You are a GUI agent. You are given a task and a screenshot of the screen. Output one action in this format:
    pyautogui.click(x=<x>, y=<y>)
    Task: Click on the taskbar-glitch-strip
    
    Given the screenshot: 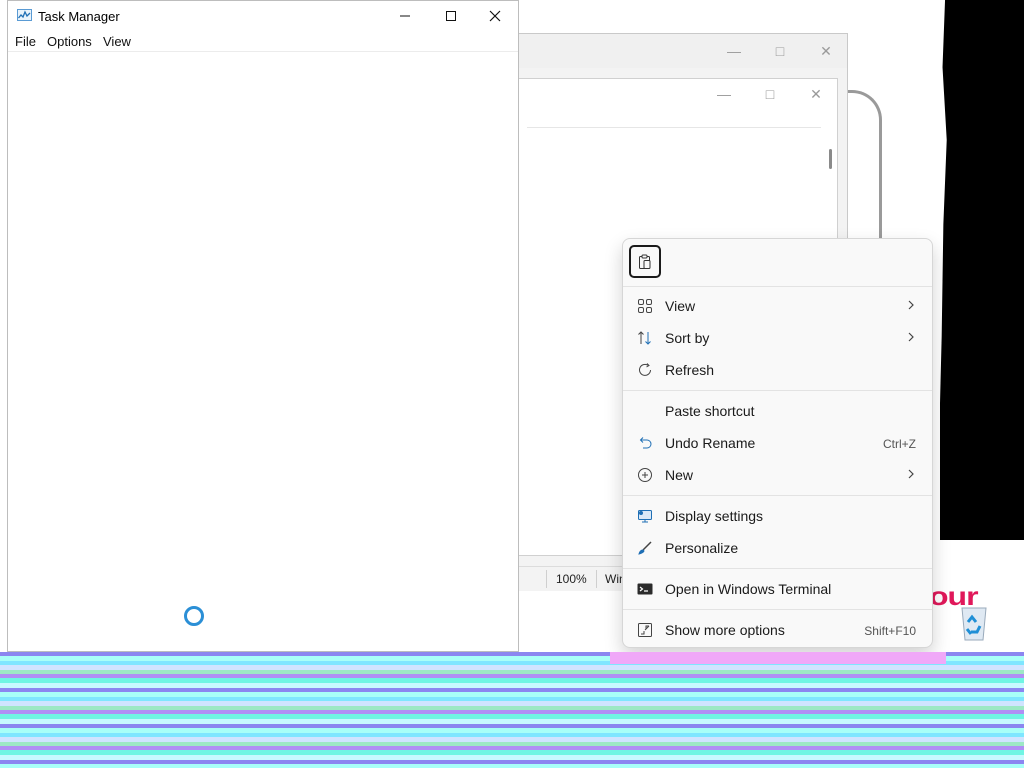 What is the action you would take?
    pyautogui.click(x=778, y=658)
    